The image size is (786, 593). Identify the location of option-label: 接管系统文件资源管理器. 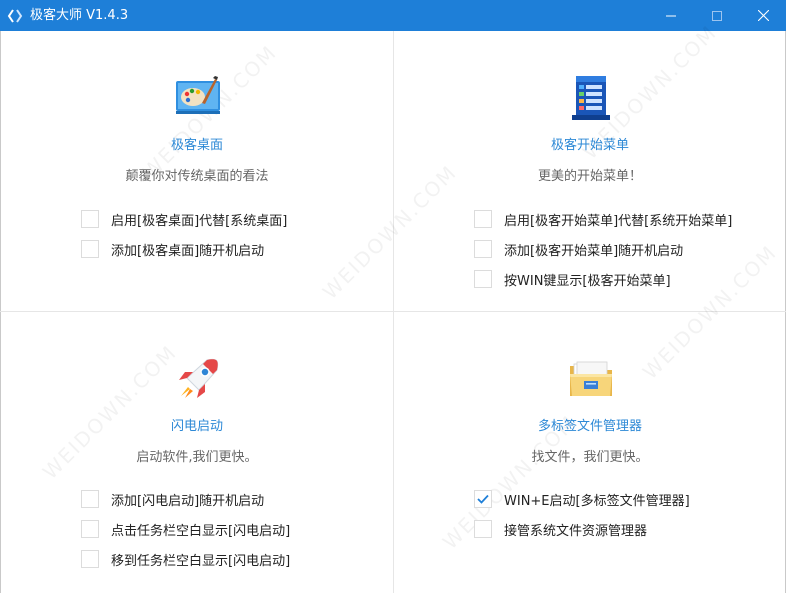
(576, 531).